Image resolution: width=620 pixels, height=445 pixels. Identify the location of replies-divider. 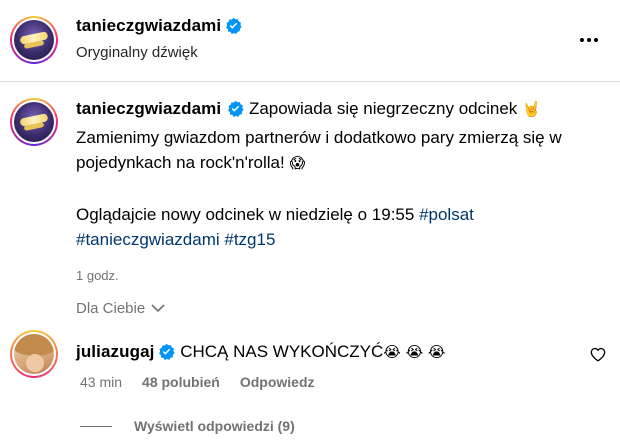
(96, 426).